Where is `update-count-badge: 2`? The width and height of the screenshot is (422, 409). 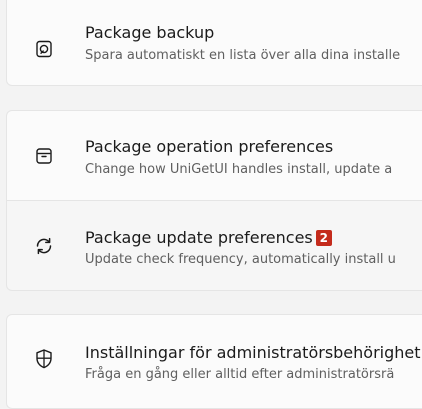
update-count-badge: 2 is located at coordinates (323, 237).